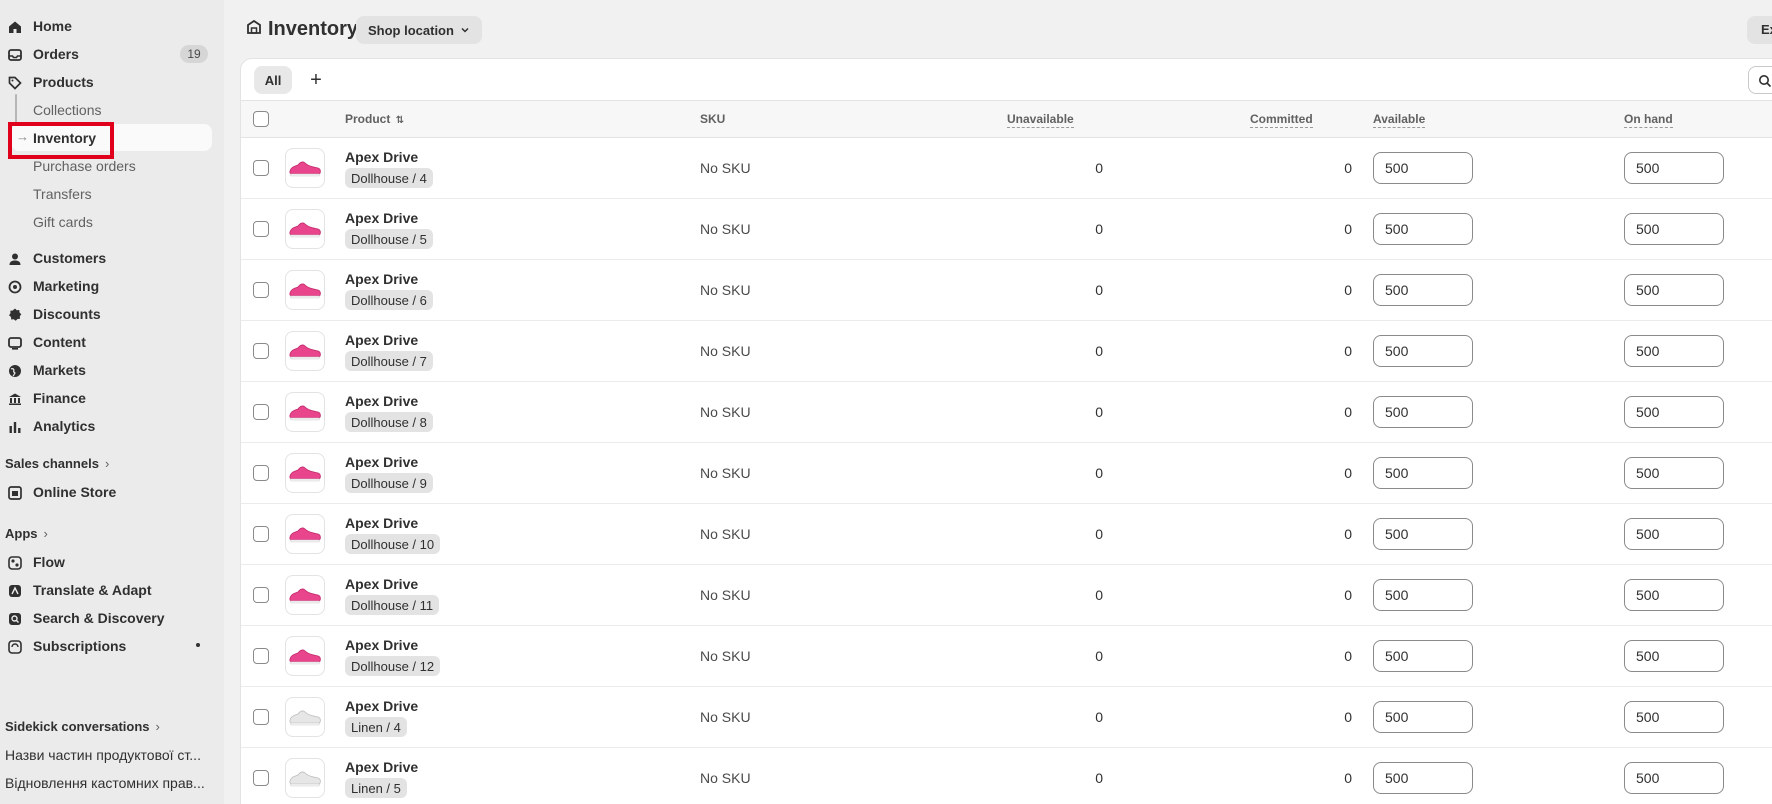 Image resolution: width=1772 pixels, height=804 pixels. What do you see at coordinates (1006, 290) in the screenshot?
I see `table-row: Apex Drive Dollhouse / 6 No SKU 0 0 500 500` at bounding box center [1006, 290].